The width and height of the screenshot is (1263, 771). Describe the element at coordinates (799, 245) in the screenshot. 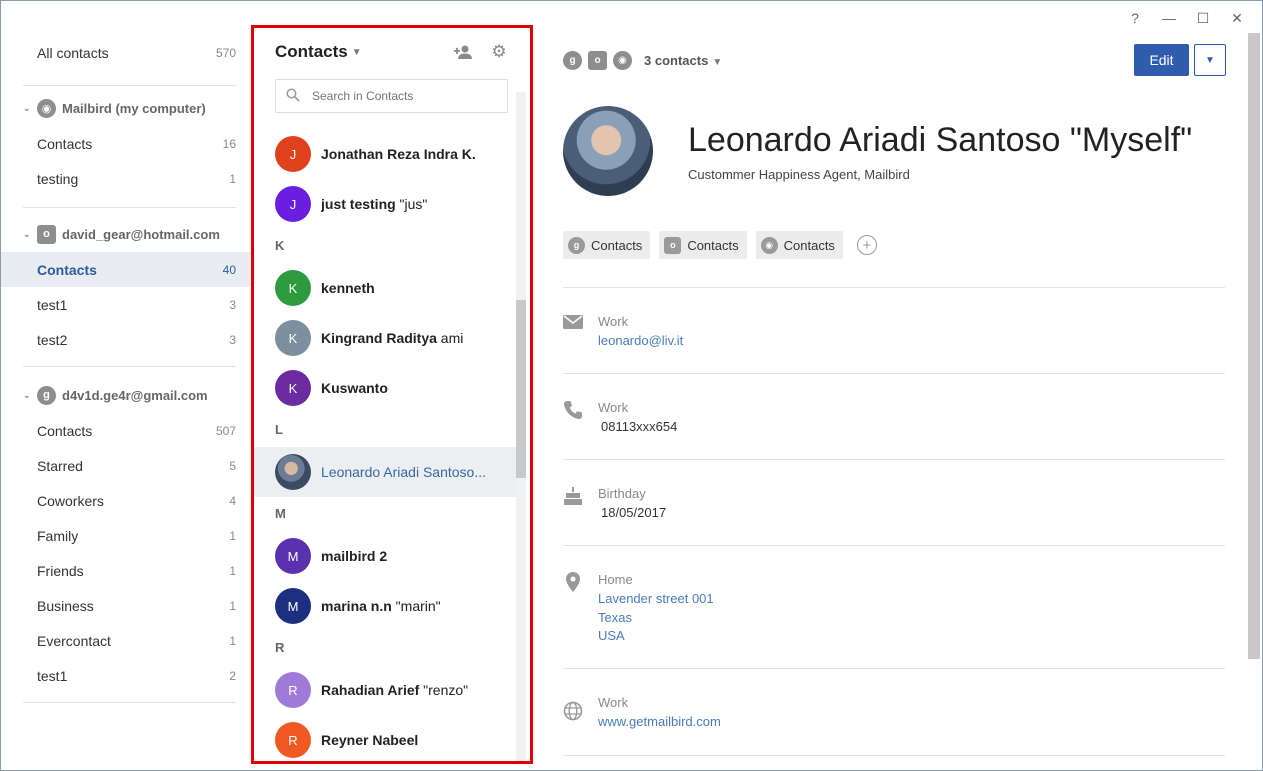

I see `source-chip-mailbird: ◉ Contacts` at that location.